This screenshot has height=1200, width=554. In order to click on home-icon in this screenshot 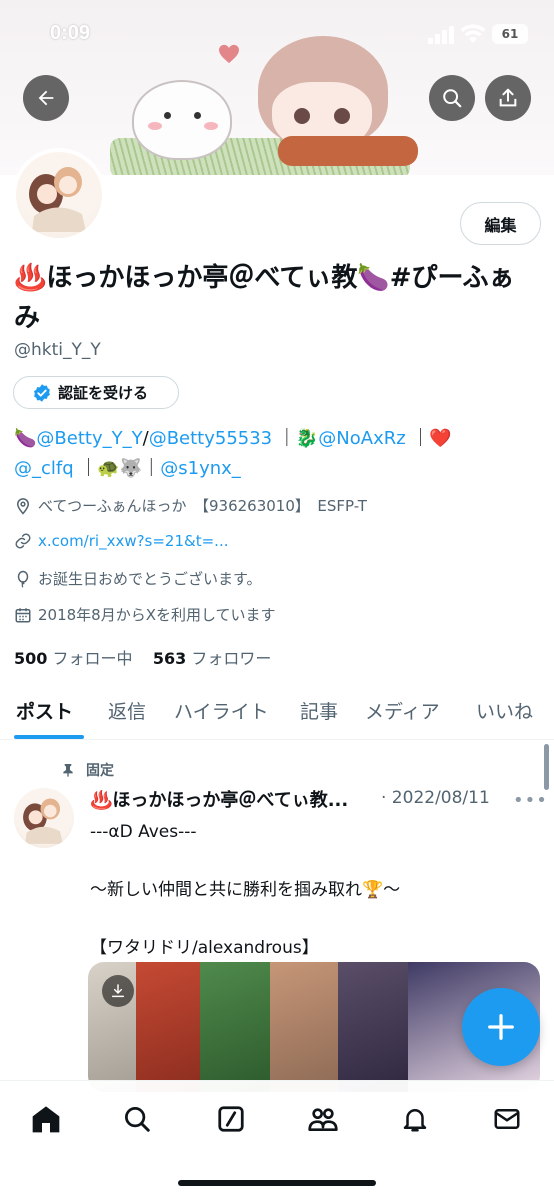, I will do `click(46, 1119)`.